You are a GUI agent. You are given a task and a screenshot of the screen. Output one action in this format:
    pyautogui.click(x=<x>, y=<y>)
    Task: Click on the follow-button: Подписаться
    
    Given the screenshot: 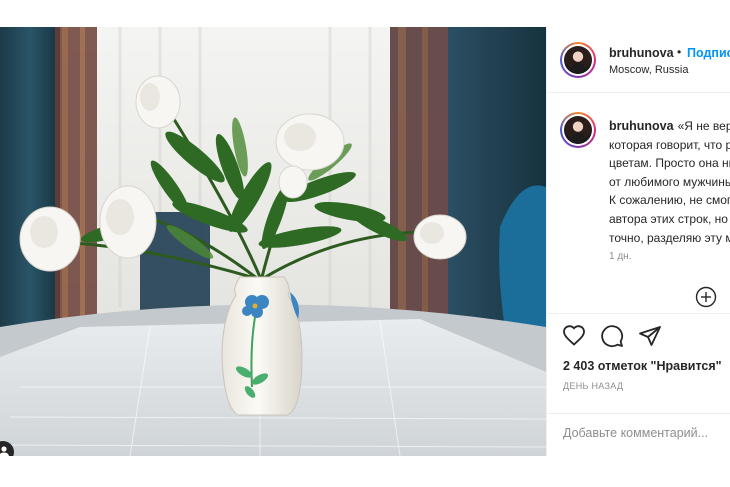 What is the action you would take?
    pyautogui.click(x=708, y=53)
    